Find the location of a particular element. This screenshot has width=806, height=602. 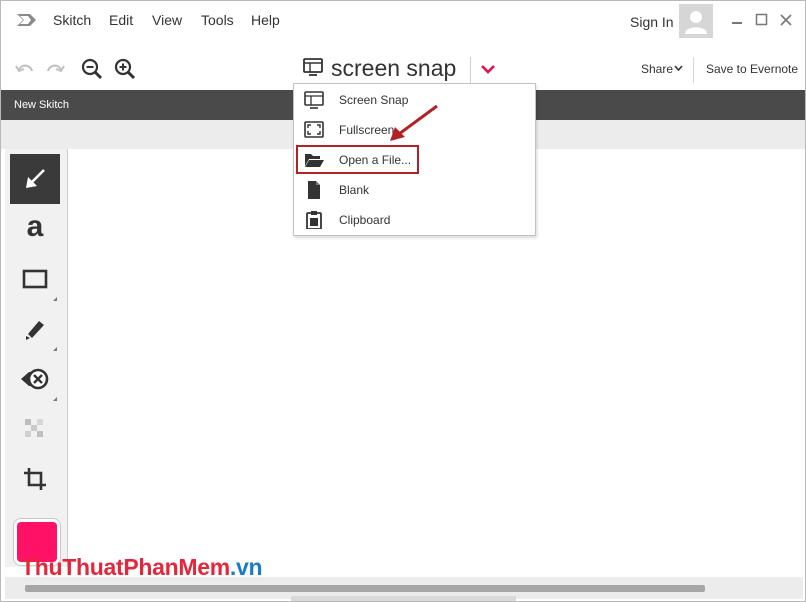

annotation-arrow-icon is located at coordinates (414, 122).